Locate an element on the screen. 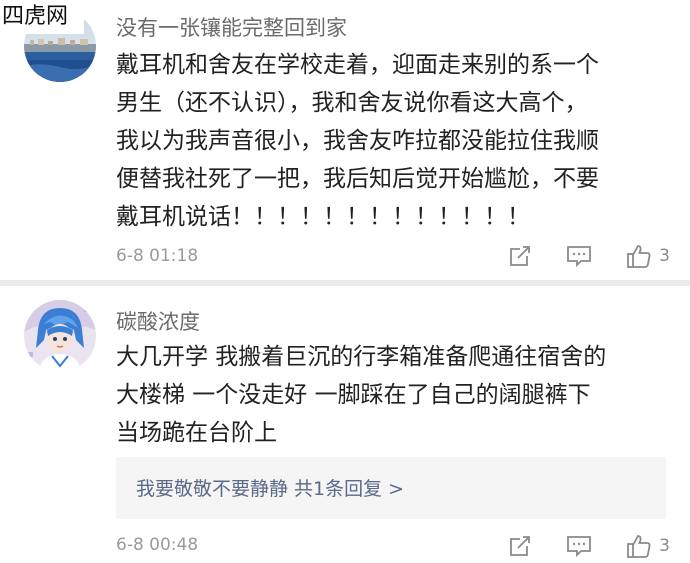 The height and width of the screenshot is (563, 690). reply-preview: 我要敬敬不要静静 共1条回复 > is located at coordinates (391, 488).